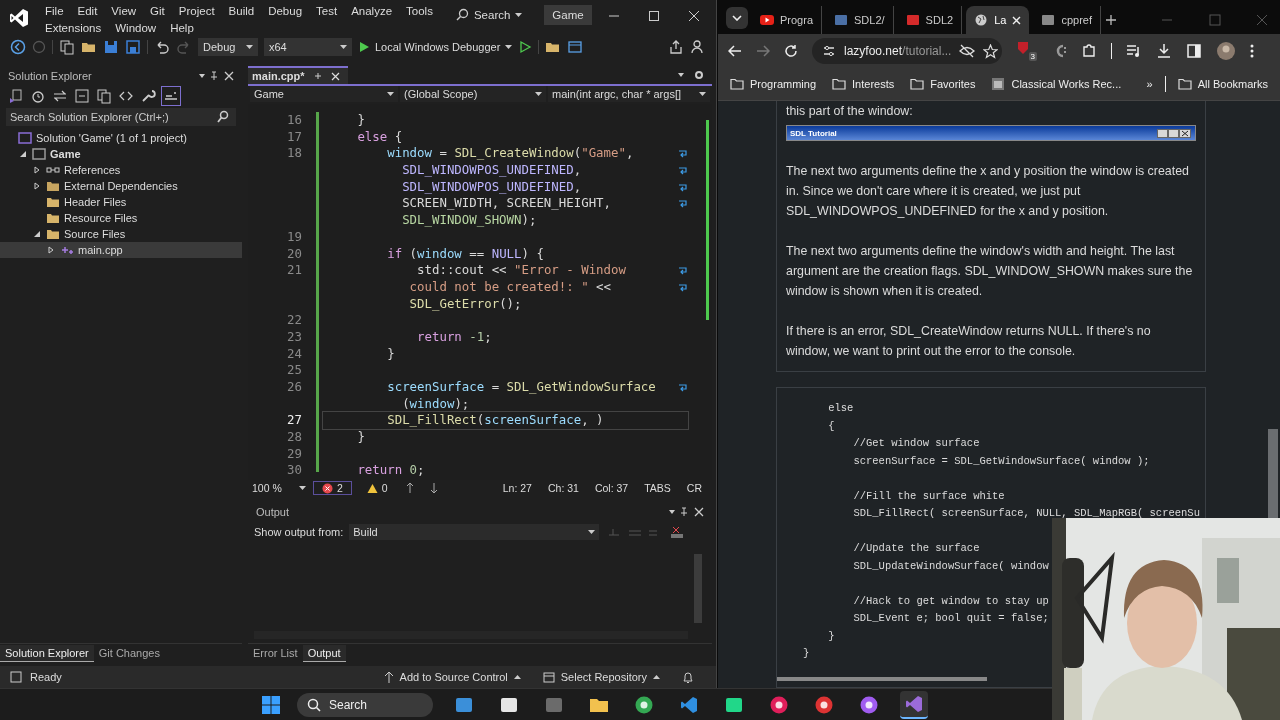 The width and height of the screenshot is (1280, 720). Describe the element at coordinates (124, 10) in the screenshot. I see `menu-item: View` at that location.